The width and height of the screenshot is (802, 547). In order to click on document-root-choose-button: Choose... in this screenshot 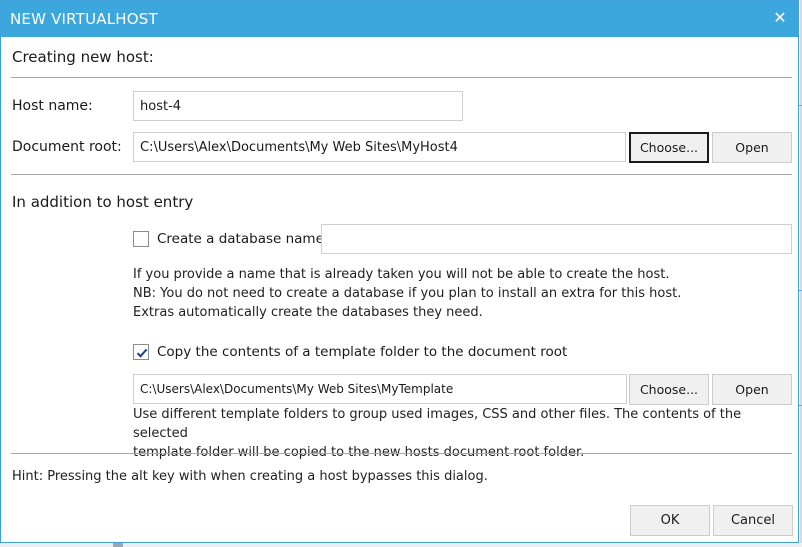, I will do `click(669, 147)`.